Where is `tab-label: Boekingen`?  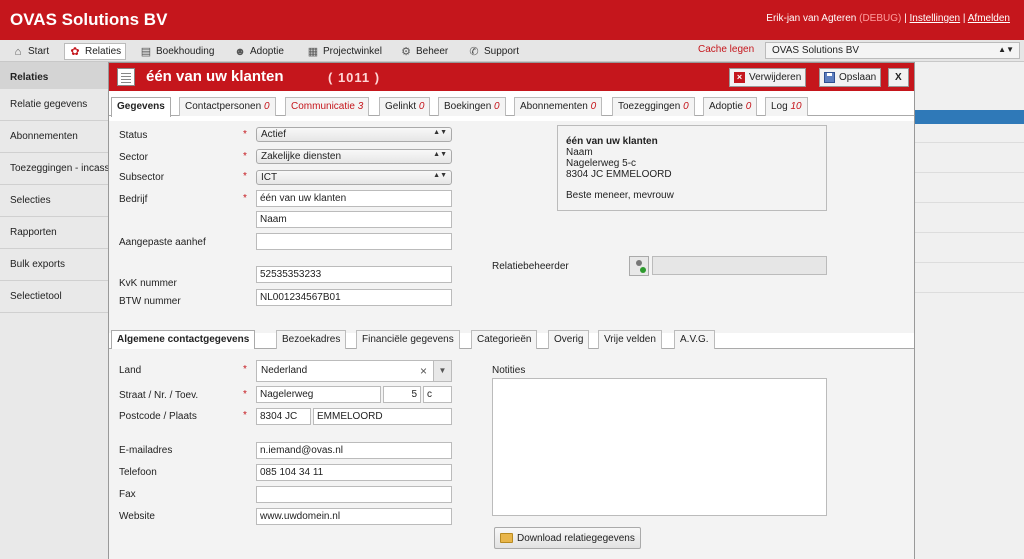 tab-label: Boekingen is located at coordinates (468, 106).